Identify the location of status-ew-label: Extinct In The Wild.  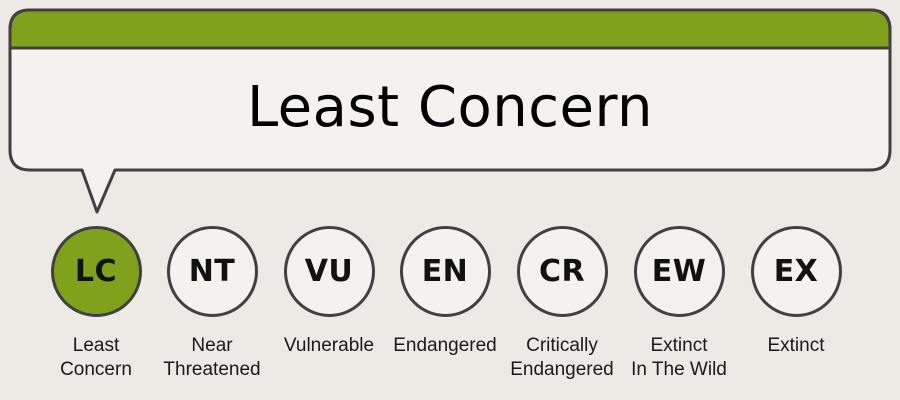
(679, 358).